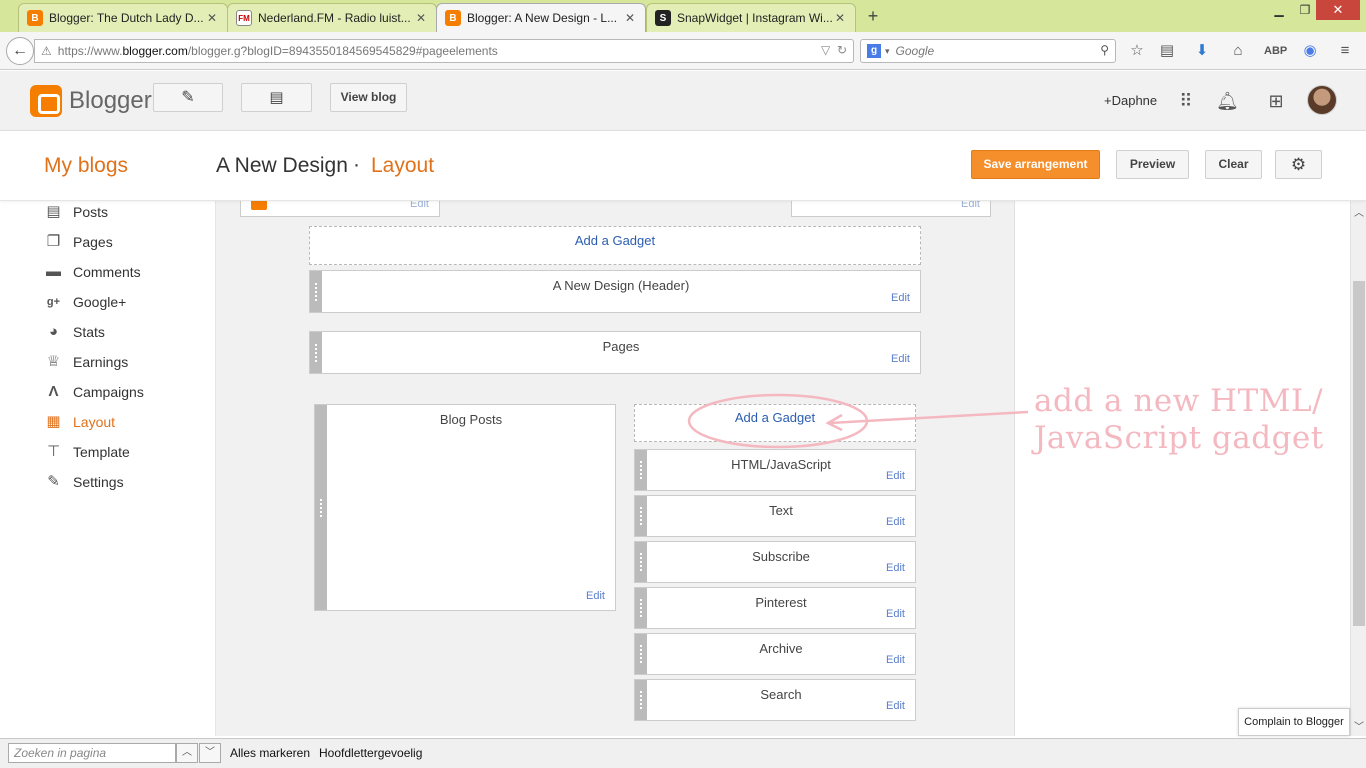  Describe the element at coordinates (1233, 164) in the screenshot. I see `clear-button: Clear` at that location.